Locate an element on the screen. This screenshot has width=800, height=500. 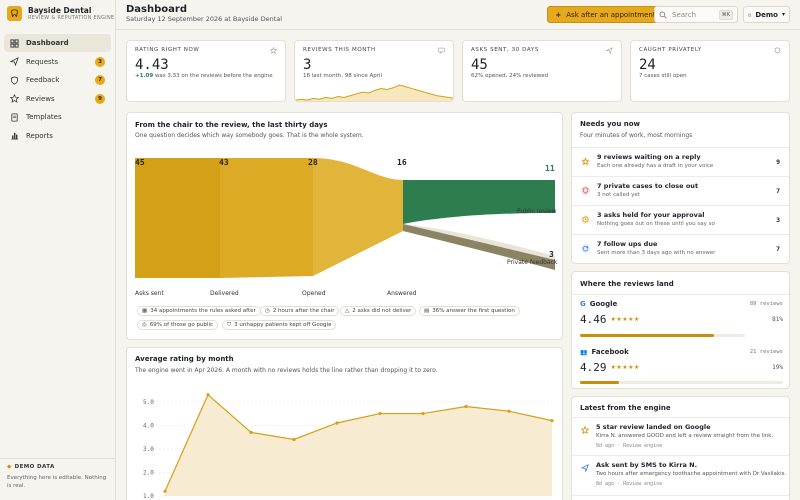
sidebar-item-requests: Requests 3 is located at coordinates (57, 62).